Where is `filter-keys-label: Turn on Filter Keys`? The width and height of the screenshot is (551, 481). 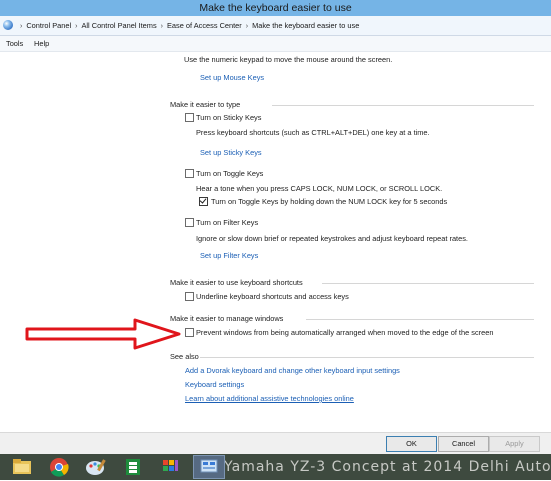
filter-keys-label: Turn on Filter Keys is located at coordinates (227, 222).